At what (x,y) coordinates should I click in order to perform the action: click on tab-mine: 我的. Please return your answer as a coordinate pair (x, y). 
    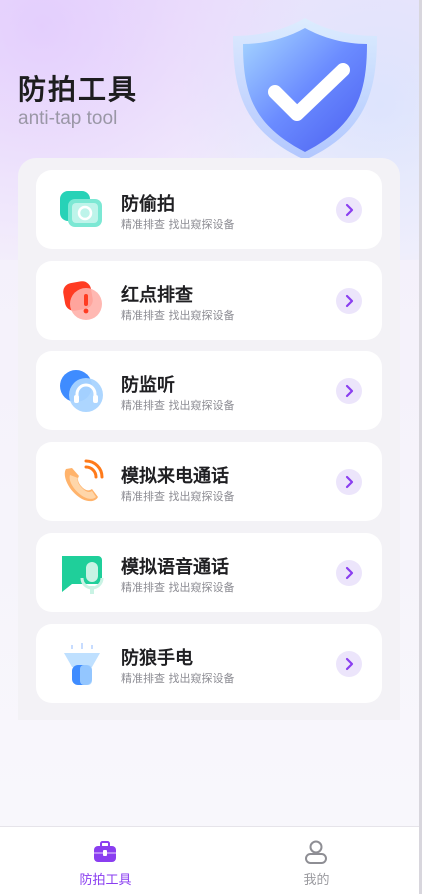
    Looking at the image, I should click on (316, 861).